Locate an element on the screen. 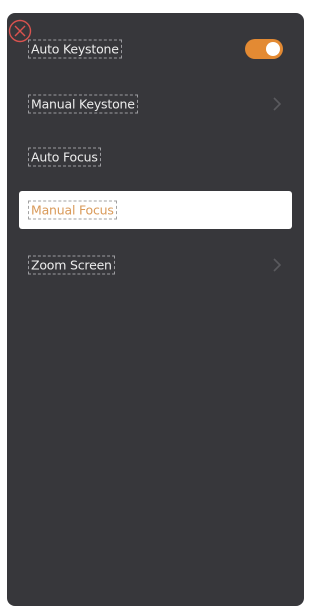 The height and width of the screenshot is (610, 322). menu-item-auto-focus: Auto Focus is located at coordinates (155, 157).